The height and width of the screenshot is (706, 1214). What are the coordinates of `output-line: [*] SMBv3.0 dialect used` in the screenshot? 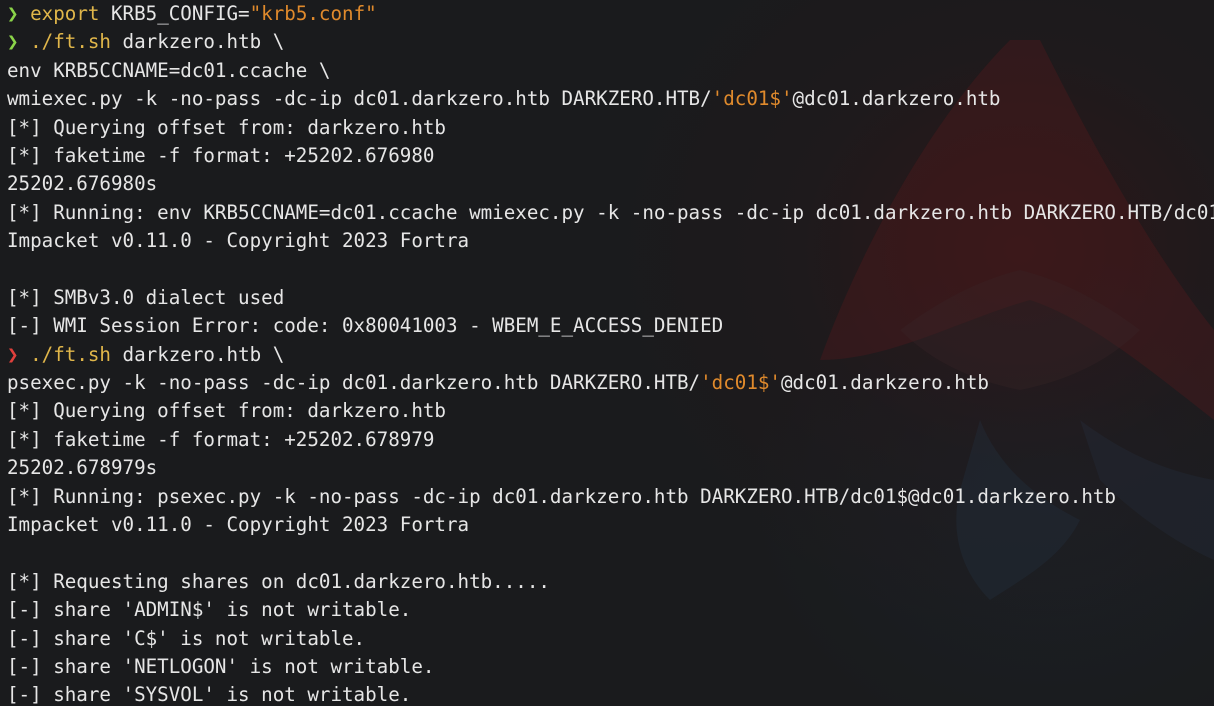 It's located at (610, 298).